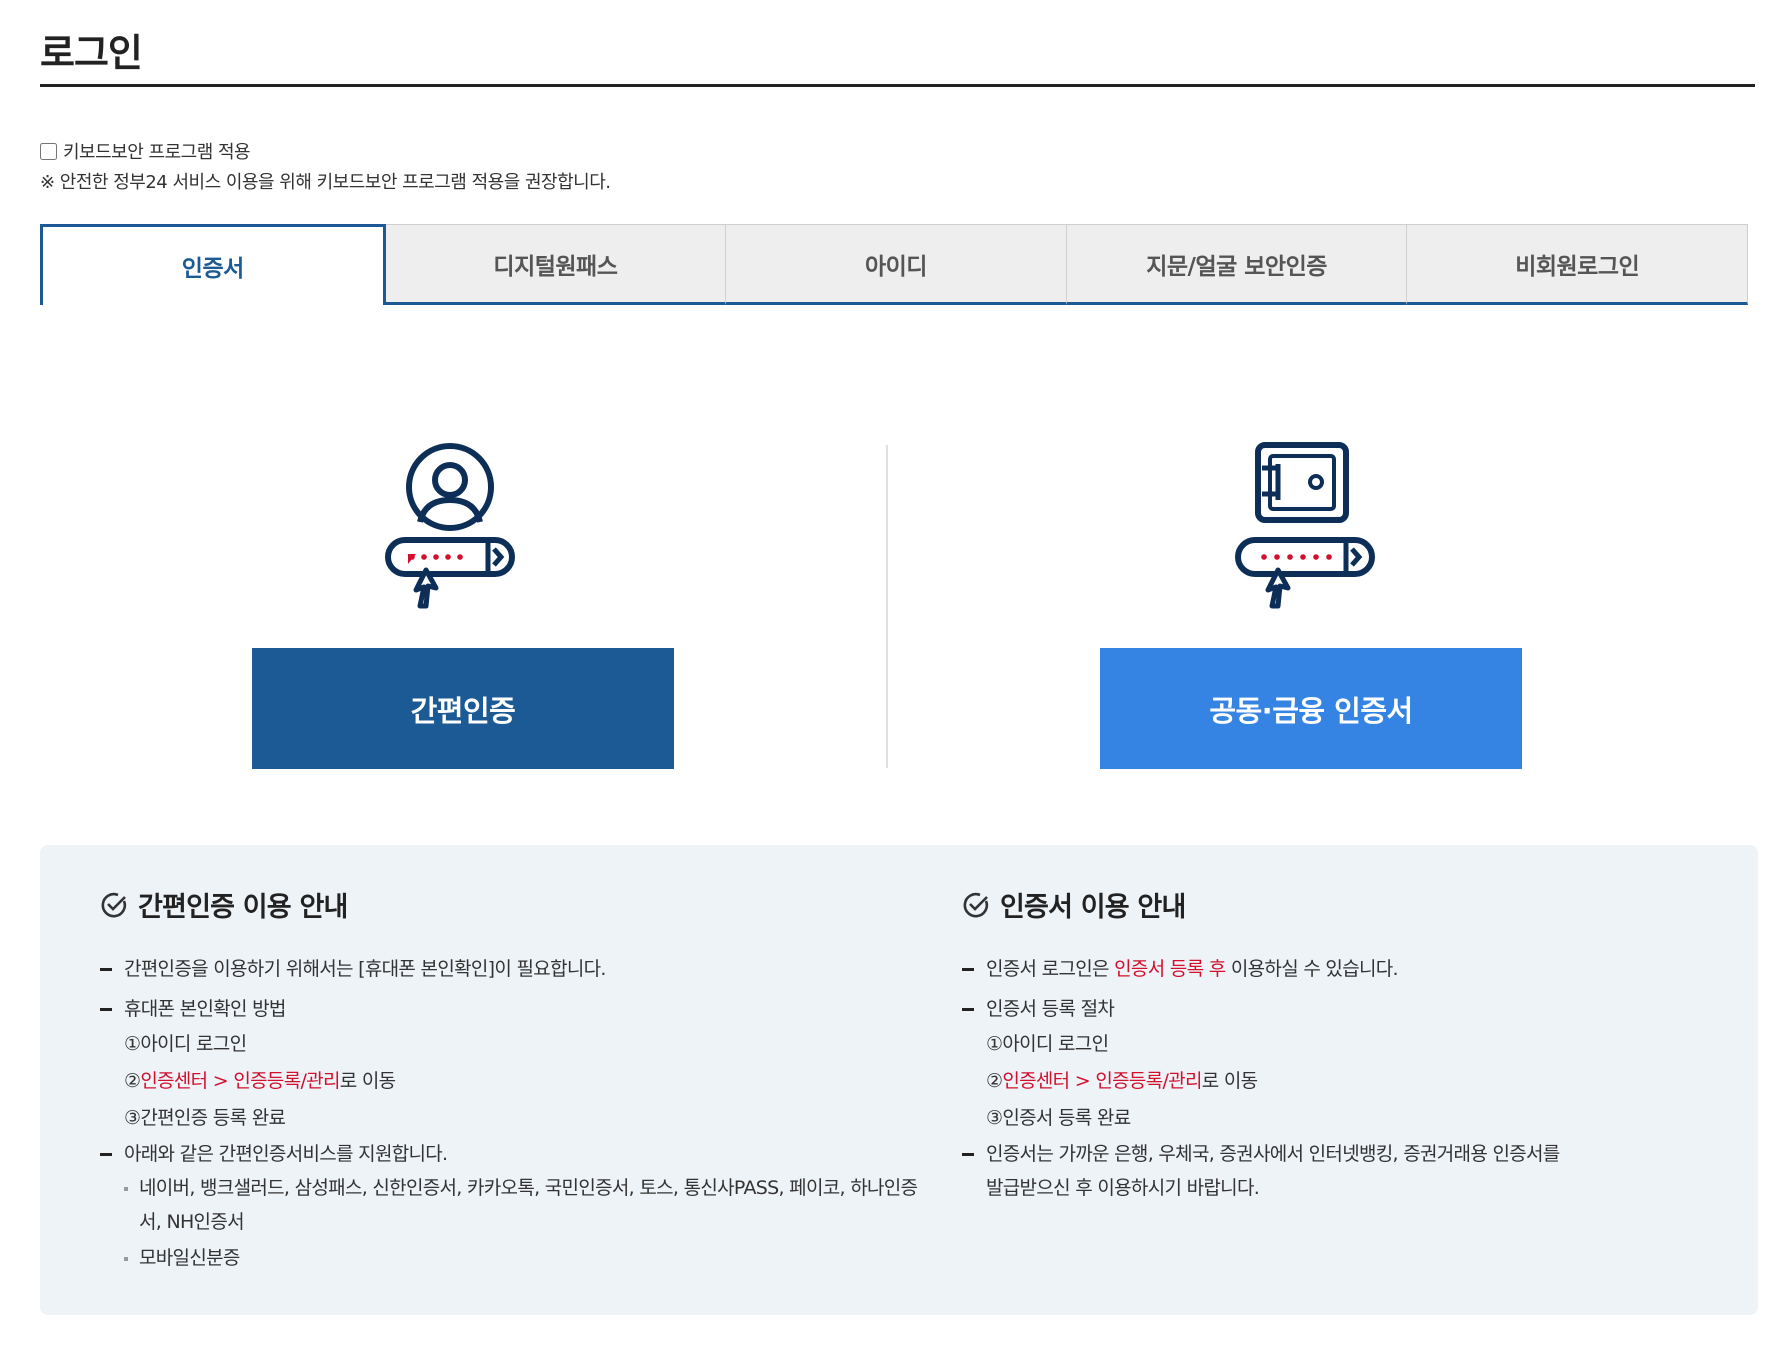 The width and height of the screenshot is (1782, 1353). Describe the element at coordinates (243, 907) in the screenshot. I see `simple-auth-guide-title: 간편인증 이용 안내` at that location.